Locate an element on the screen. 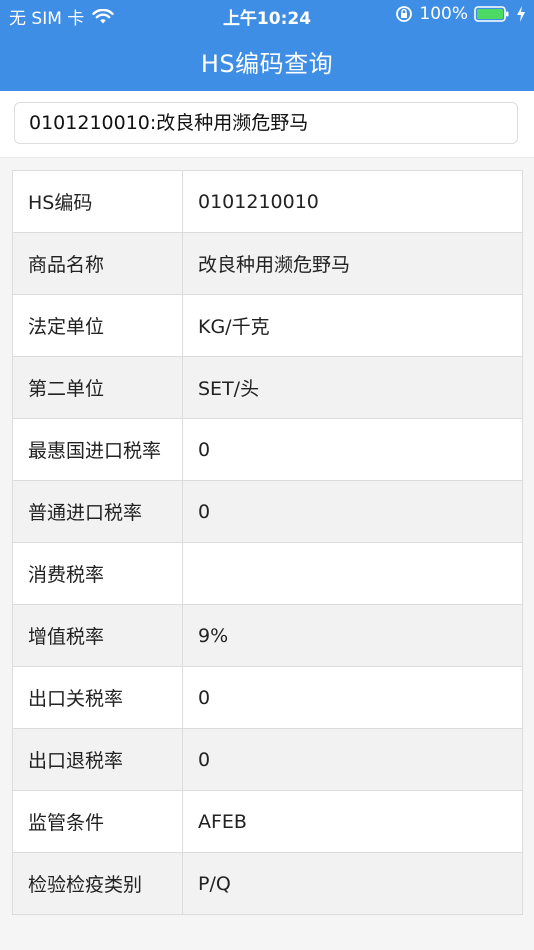 This screenshot has height=950, width=534. search-input: 0101210010:改良种用濒危野马 is located at coordinates (266, 123).